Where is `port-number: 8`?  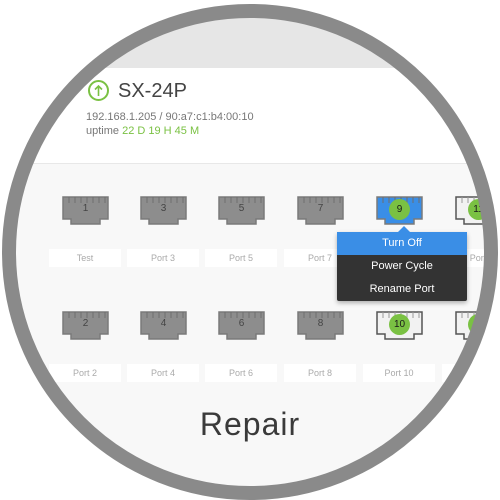 port-number: 8 is located at coordinates (320, 323).